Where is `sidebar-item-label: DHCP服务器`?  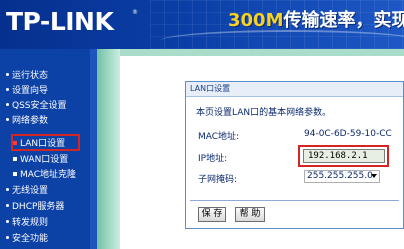
sidebar-item-label: DHCP服务器 is located at coordinates (38, 207).